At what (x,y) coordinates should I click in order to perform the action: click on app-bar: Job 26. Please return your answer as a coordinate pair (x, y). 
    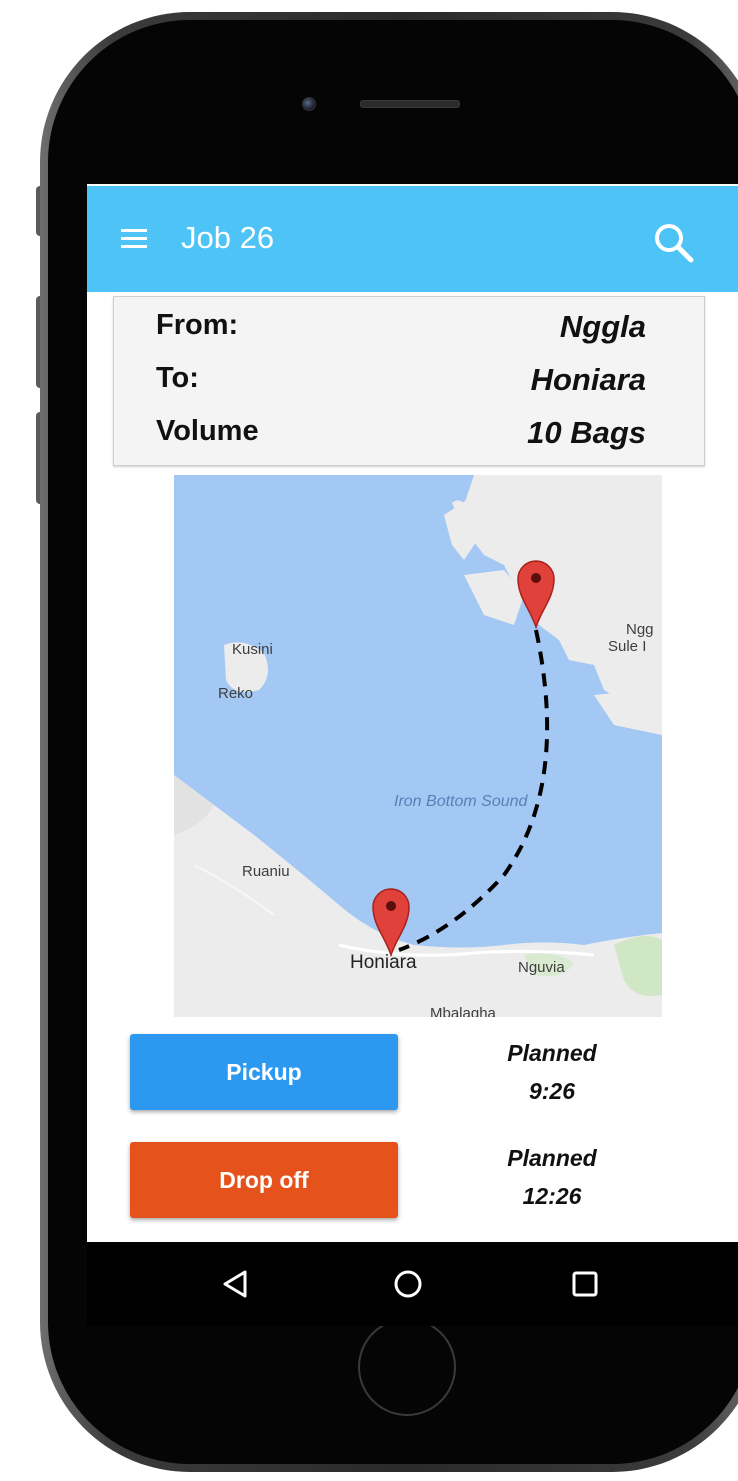
    Looking at the image, I should click on (412, 239).